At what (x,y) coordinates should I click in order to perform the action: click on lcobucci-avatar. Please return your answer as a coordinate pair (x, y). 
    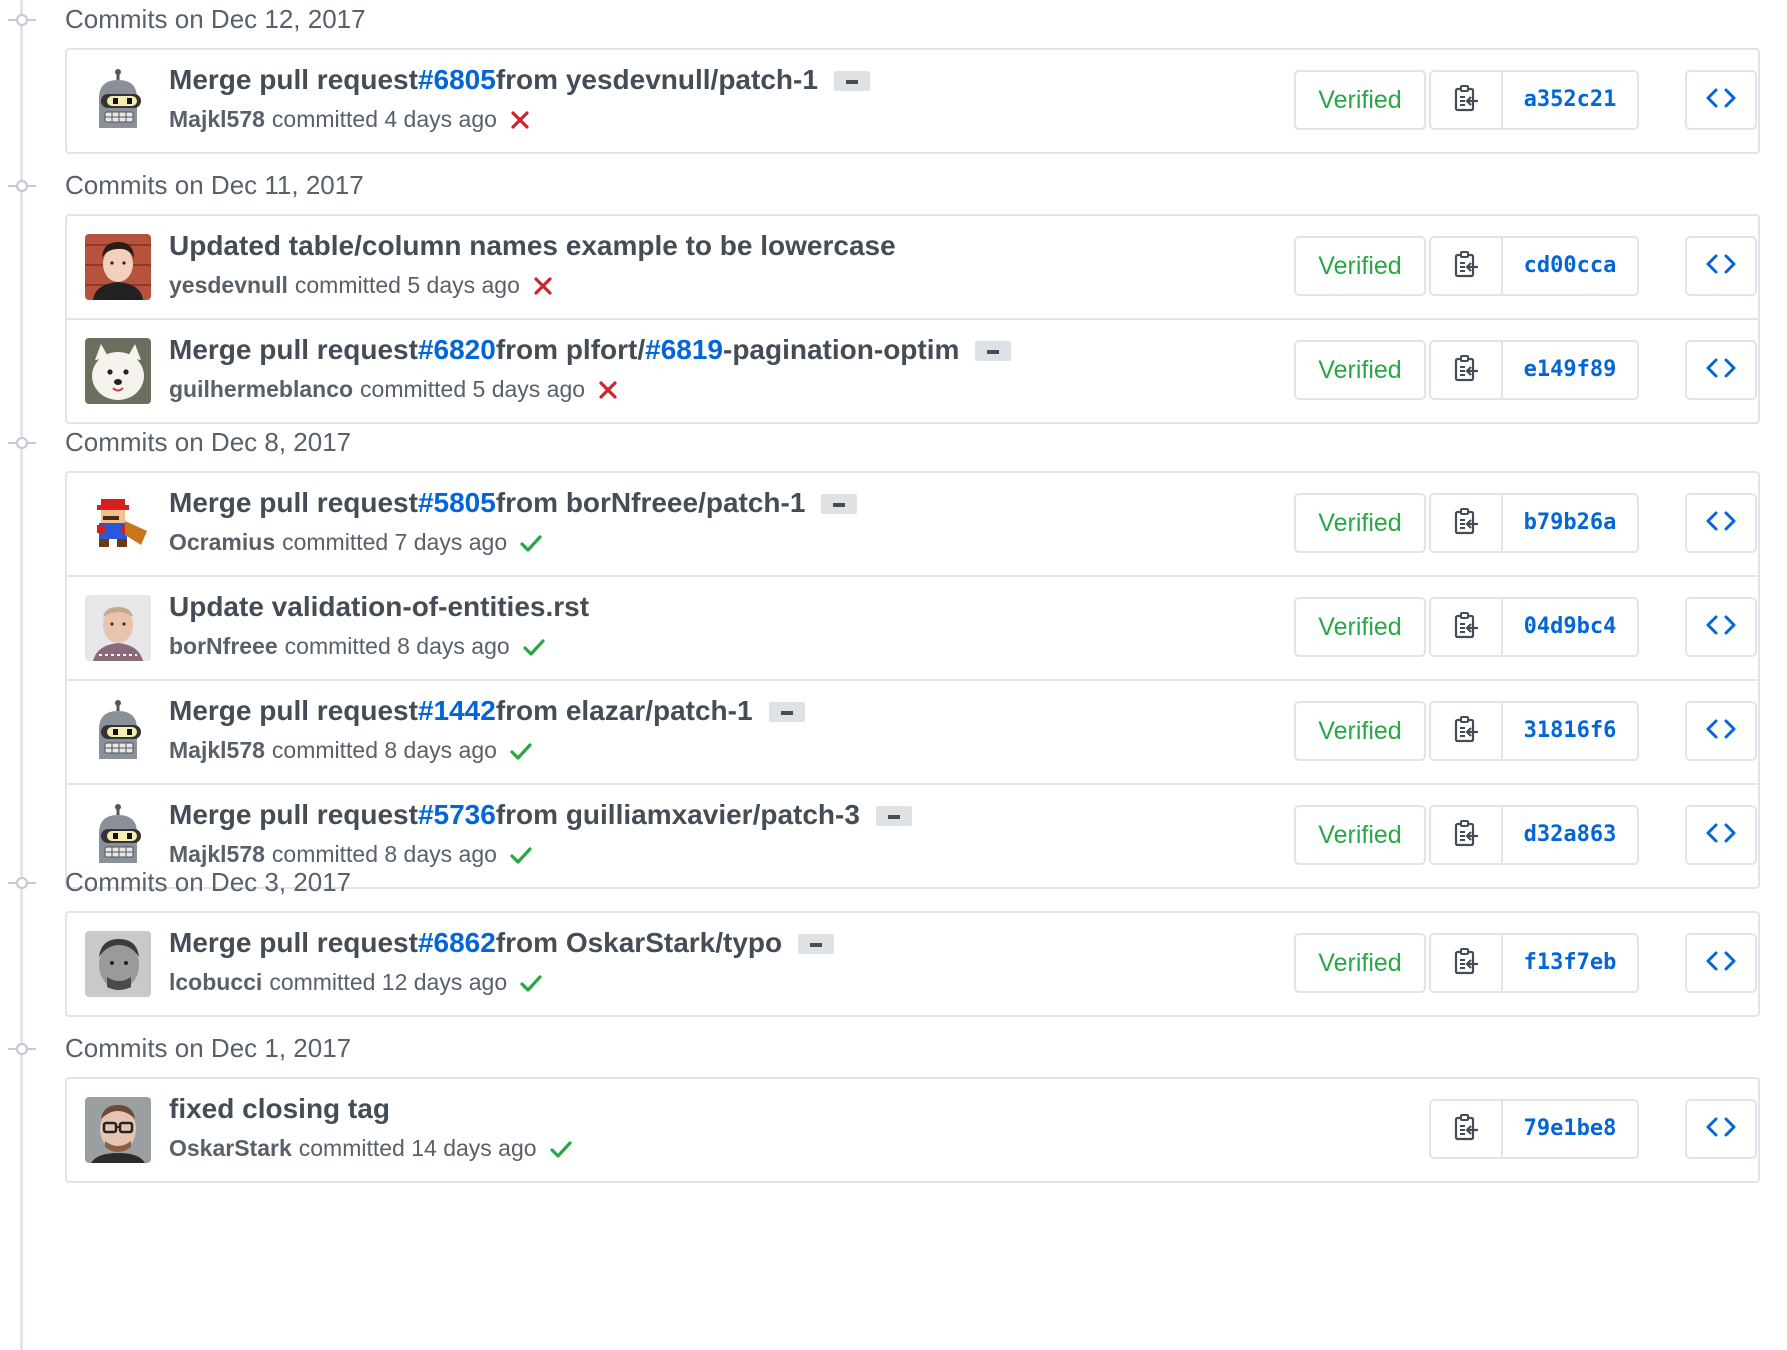
    Looking at the image, I should click on (118, 964).